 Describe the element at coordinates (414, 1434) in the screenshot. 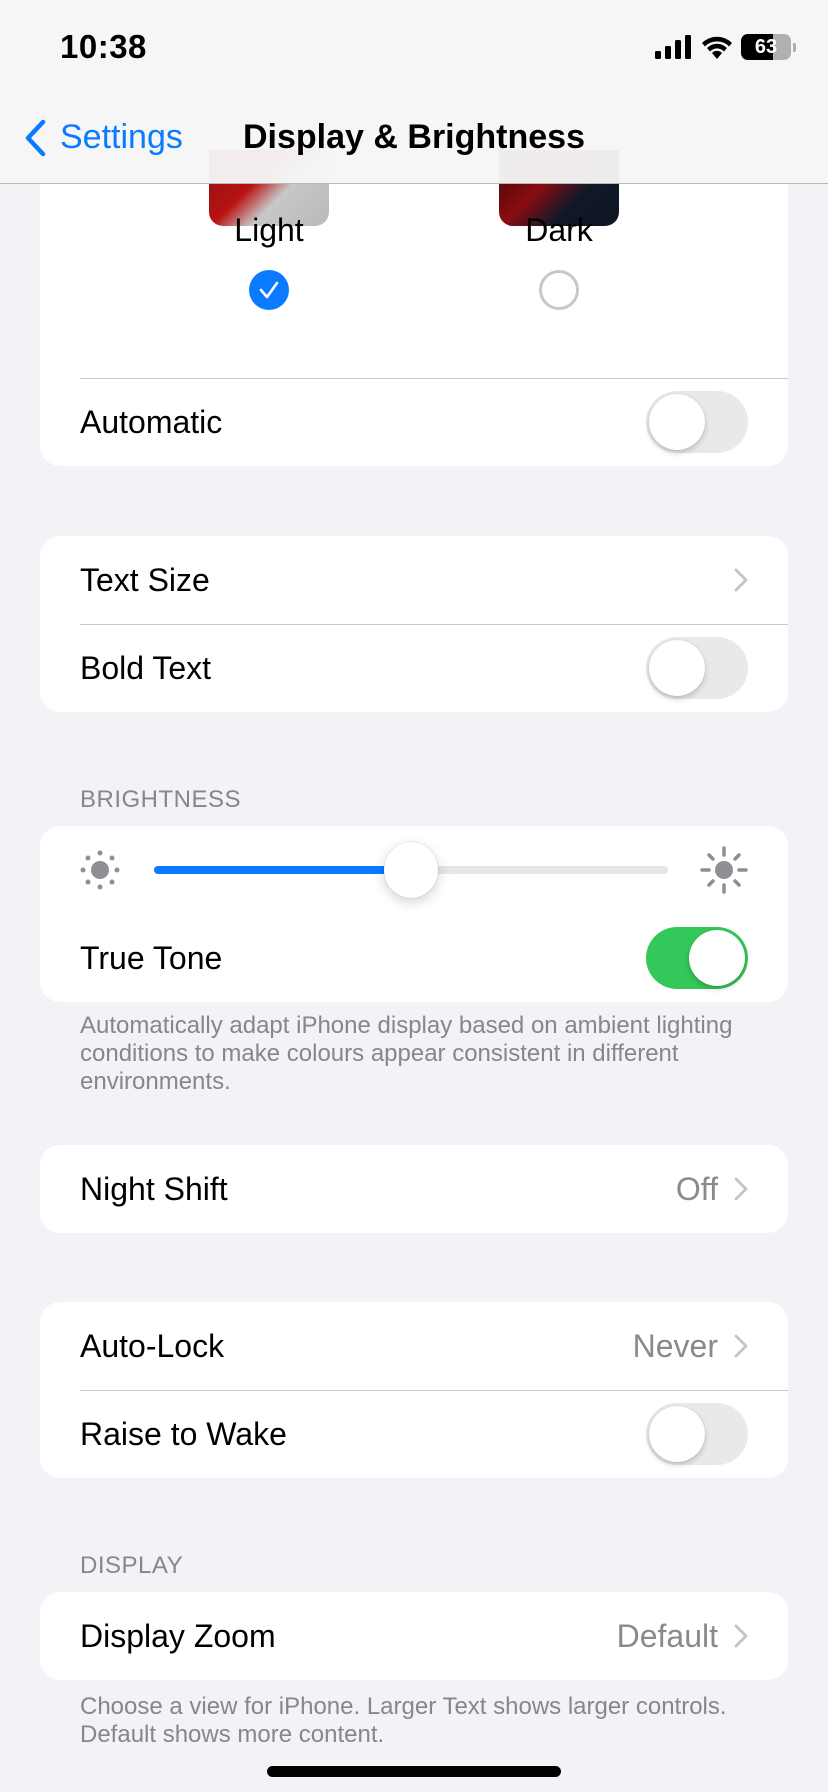

I see `raise-to-wake-row: Raise to Wake` at that location.